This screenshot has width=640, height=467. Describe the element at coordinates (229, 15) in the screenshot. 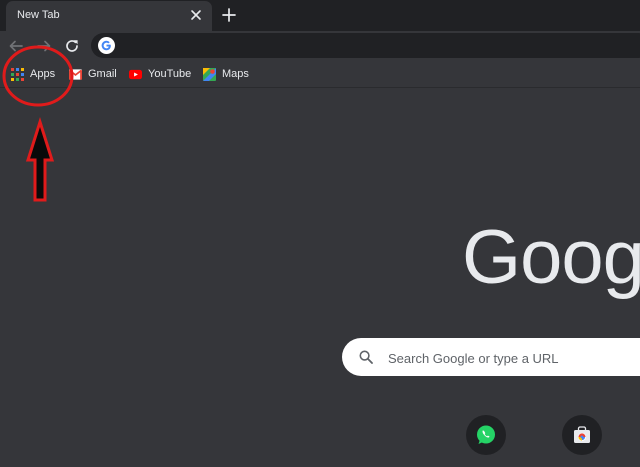

I see `new-tab-button` at that location.